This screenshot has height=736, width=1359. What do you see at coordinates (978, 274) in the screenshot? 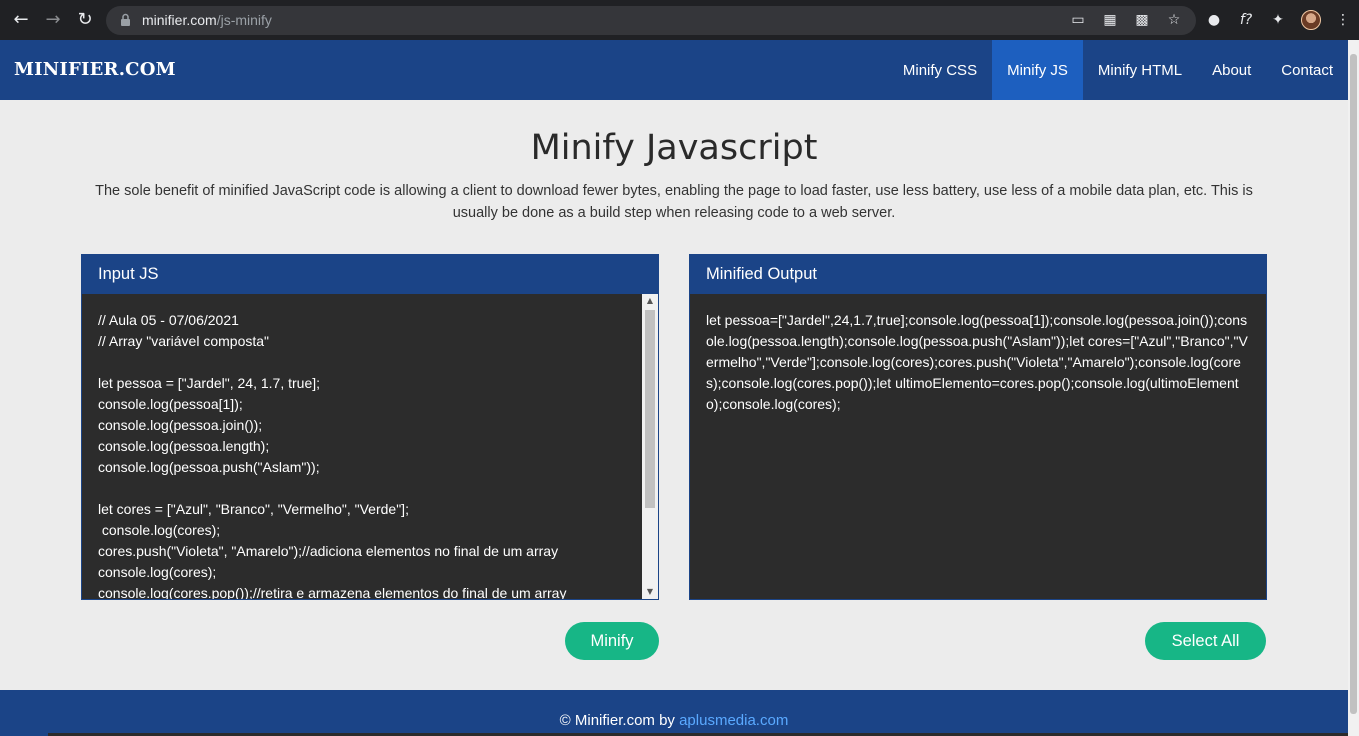
I see `output-panel-header: Minified Output` at bounding box center [978, 274].